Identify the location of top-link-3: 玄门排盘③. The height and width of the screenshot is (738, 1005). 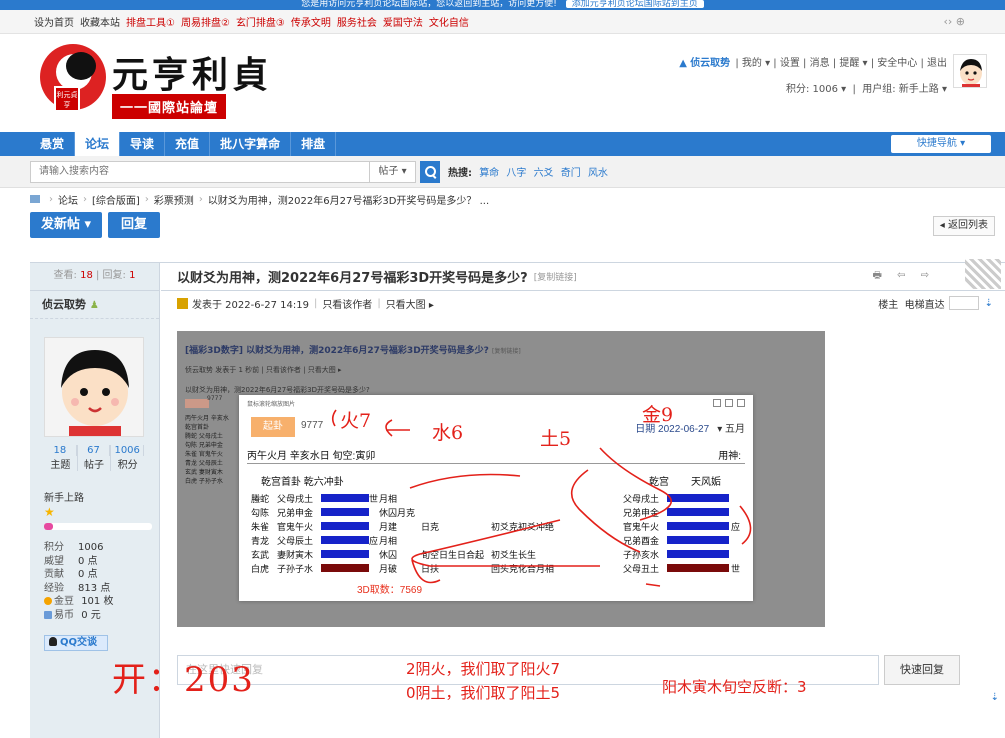
(260, 21).